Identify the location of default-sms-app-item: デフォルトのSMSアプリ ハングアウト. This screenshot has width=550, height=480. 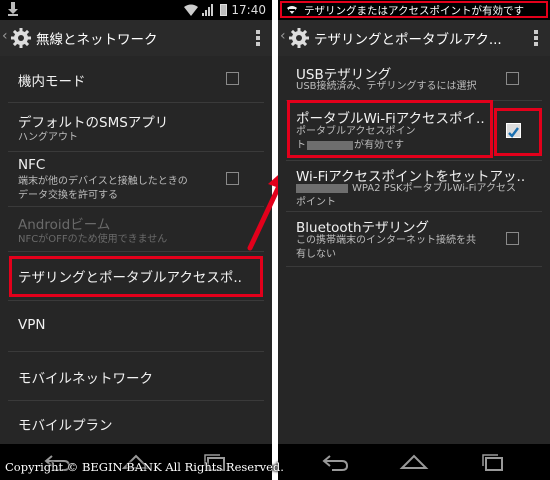
(136, 127).